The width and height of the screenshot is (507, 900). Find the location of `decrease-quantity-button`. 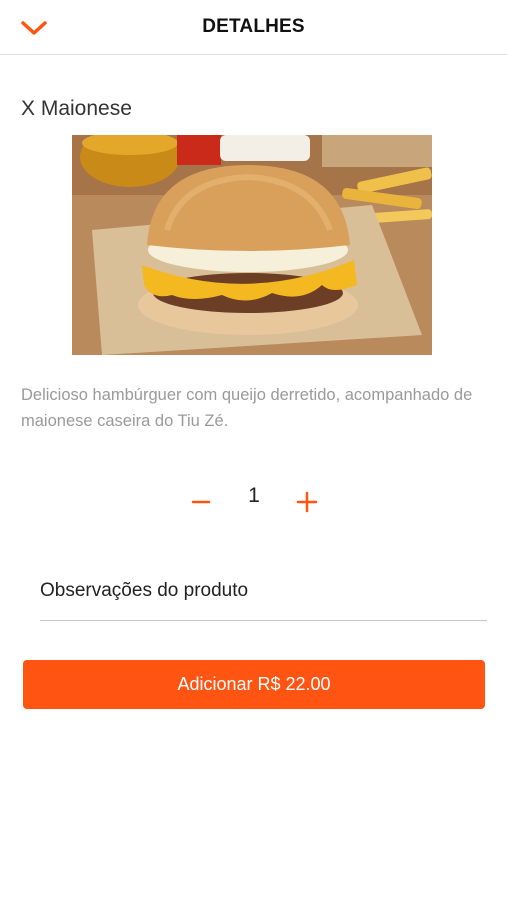

decrease-quantity-button is located at coordinates (201, 502).